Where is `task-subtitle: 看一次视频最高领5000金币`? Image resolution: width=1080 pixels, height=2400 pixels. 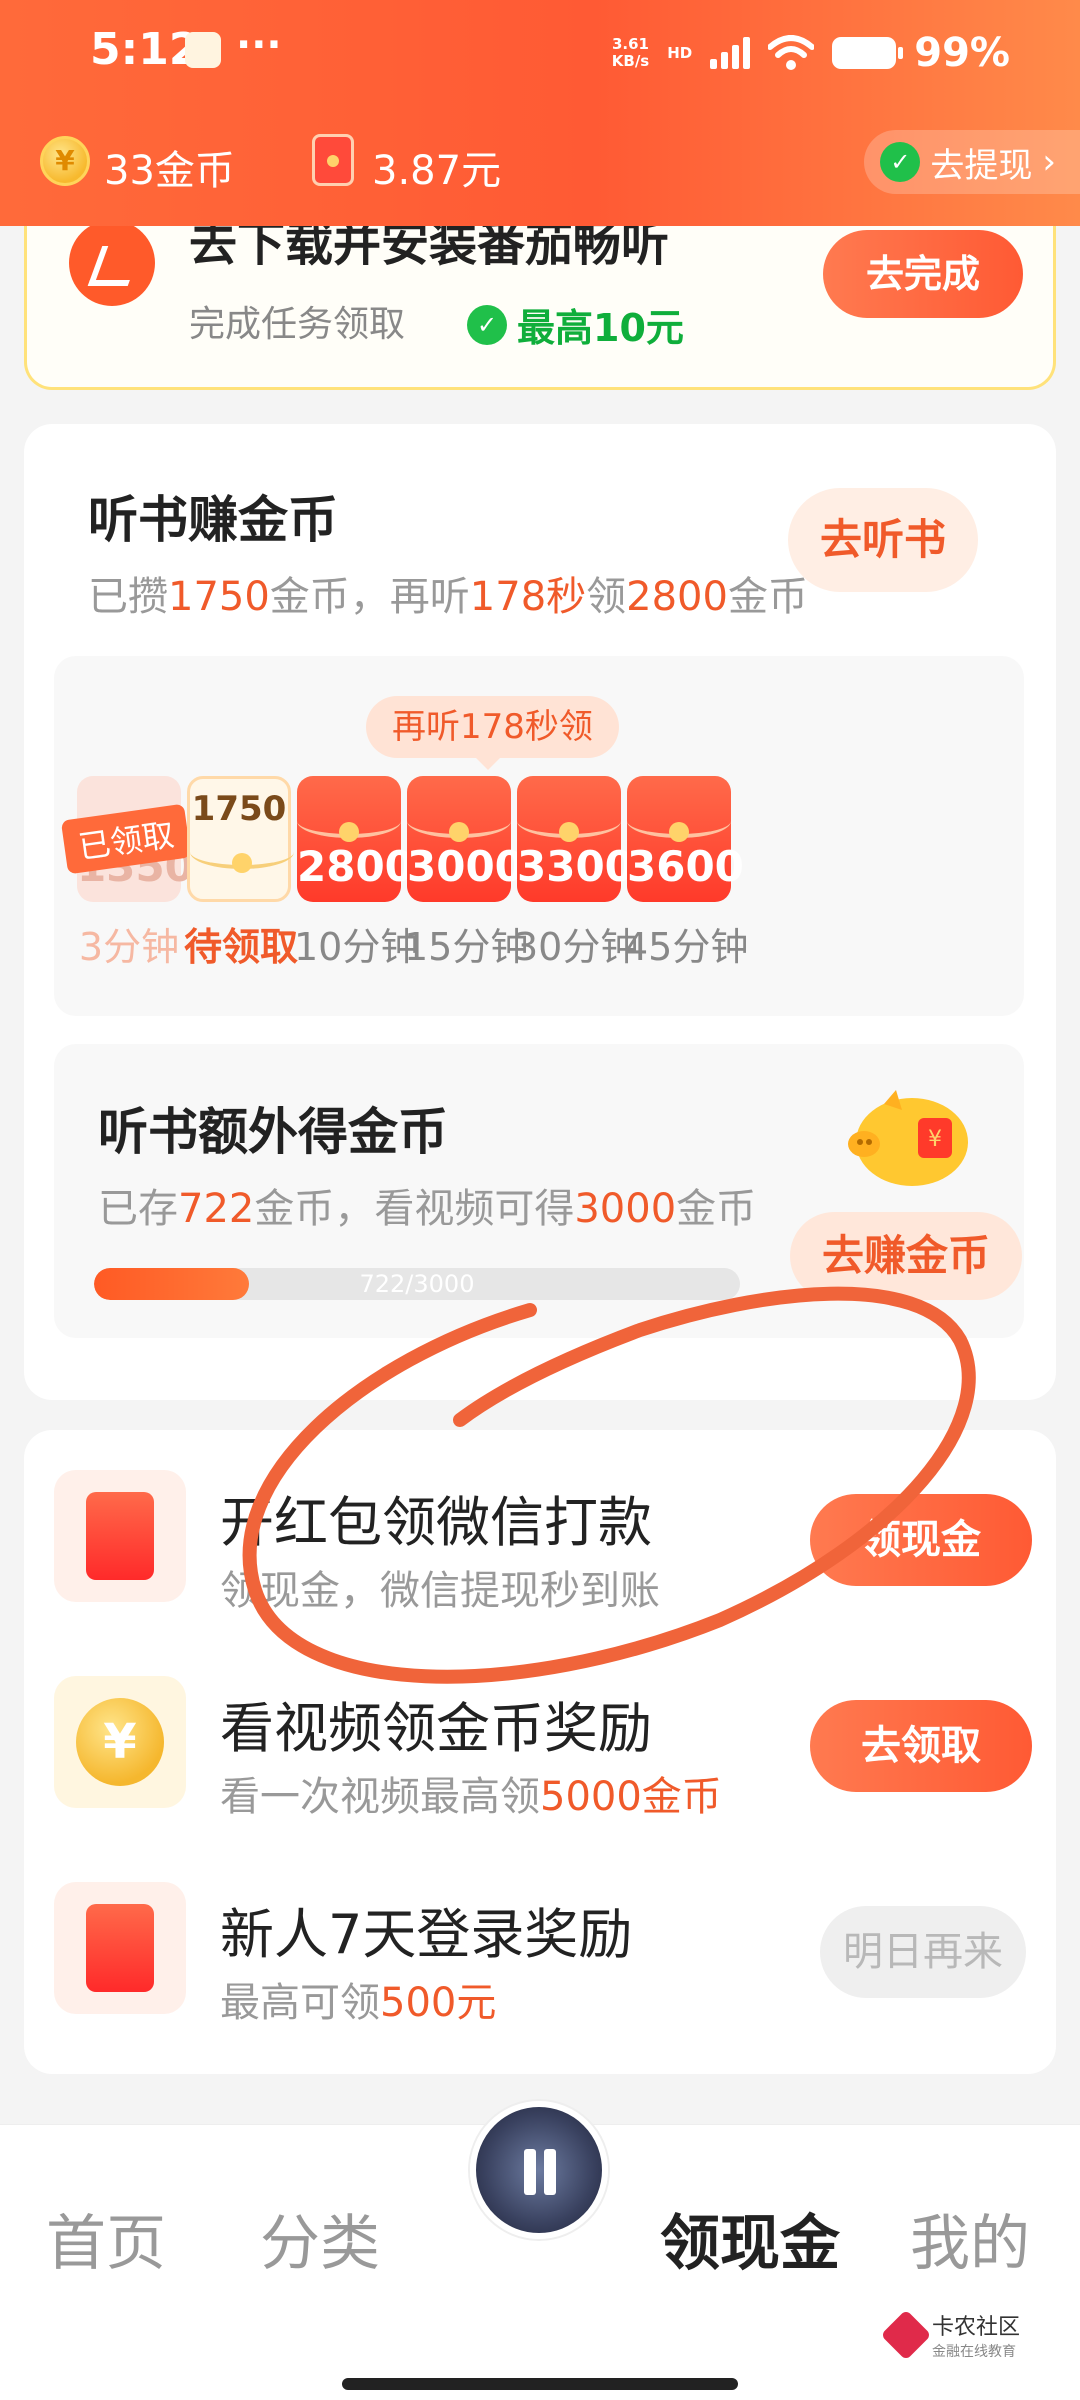 task-subtitle: 看一次视频最高领5000金币 is located at coordinates (471, 1797).